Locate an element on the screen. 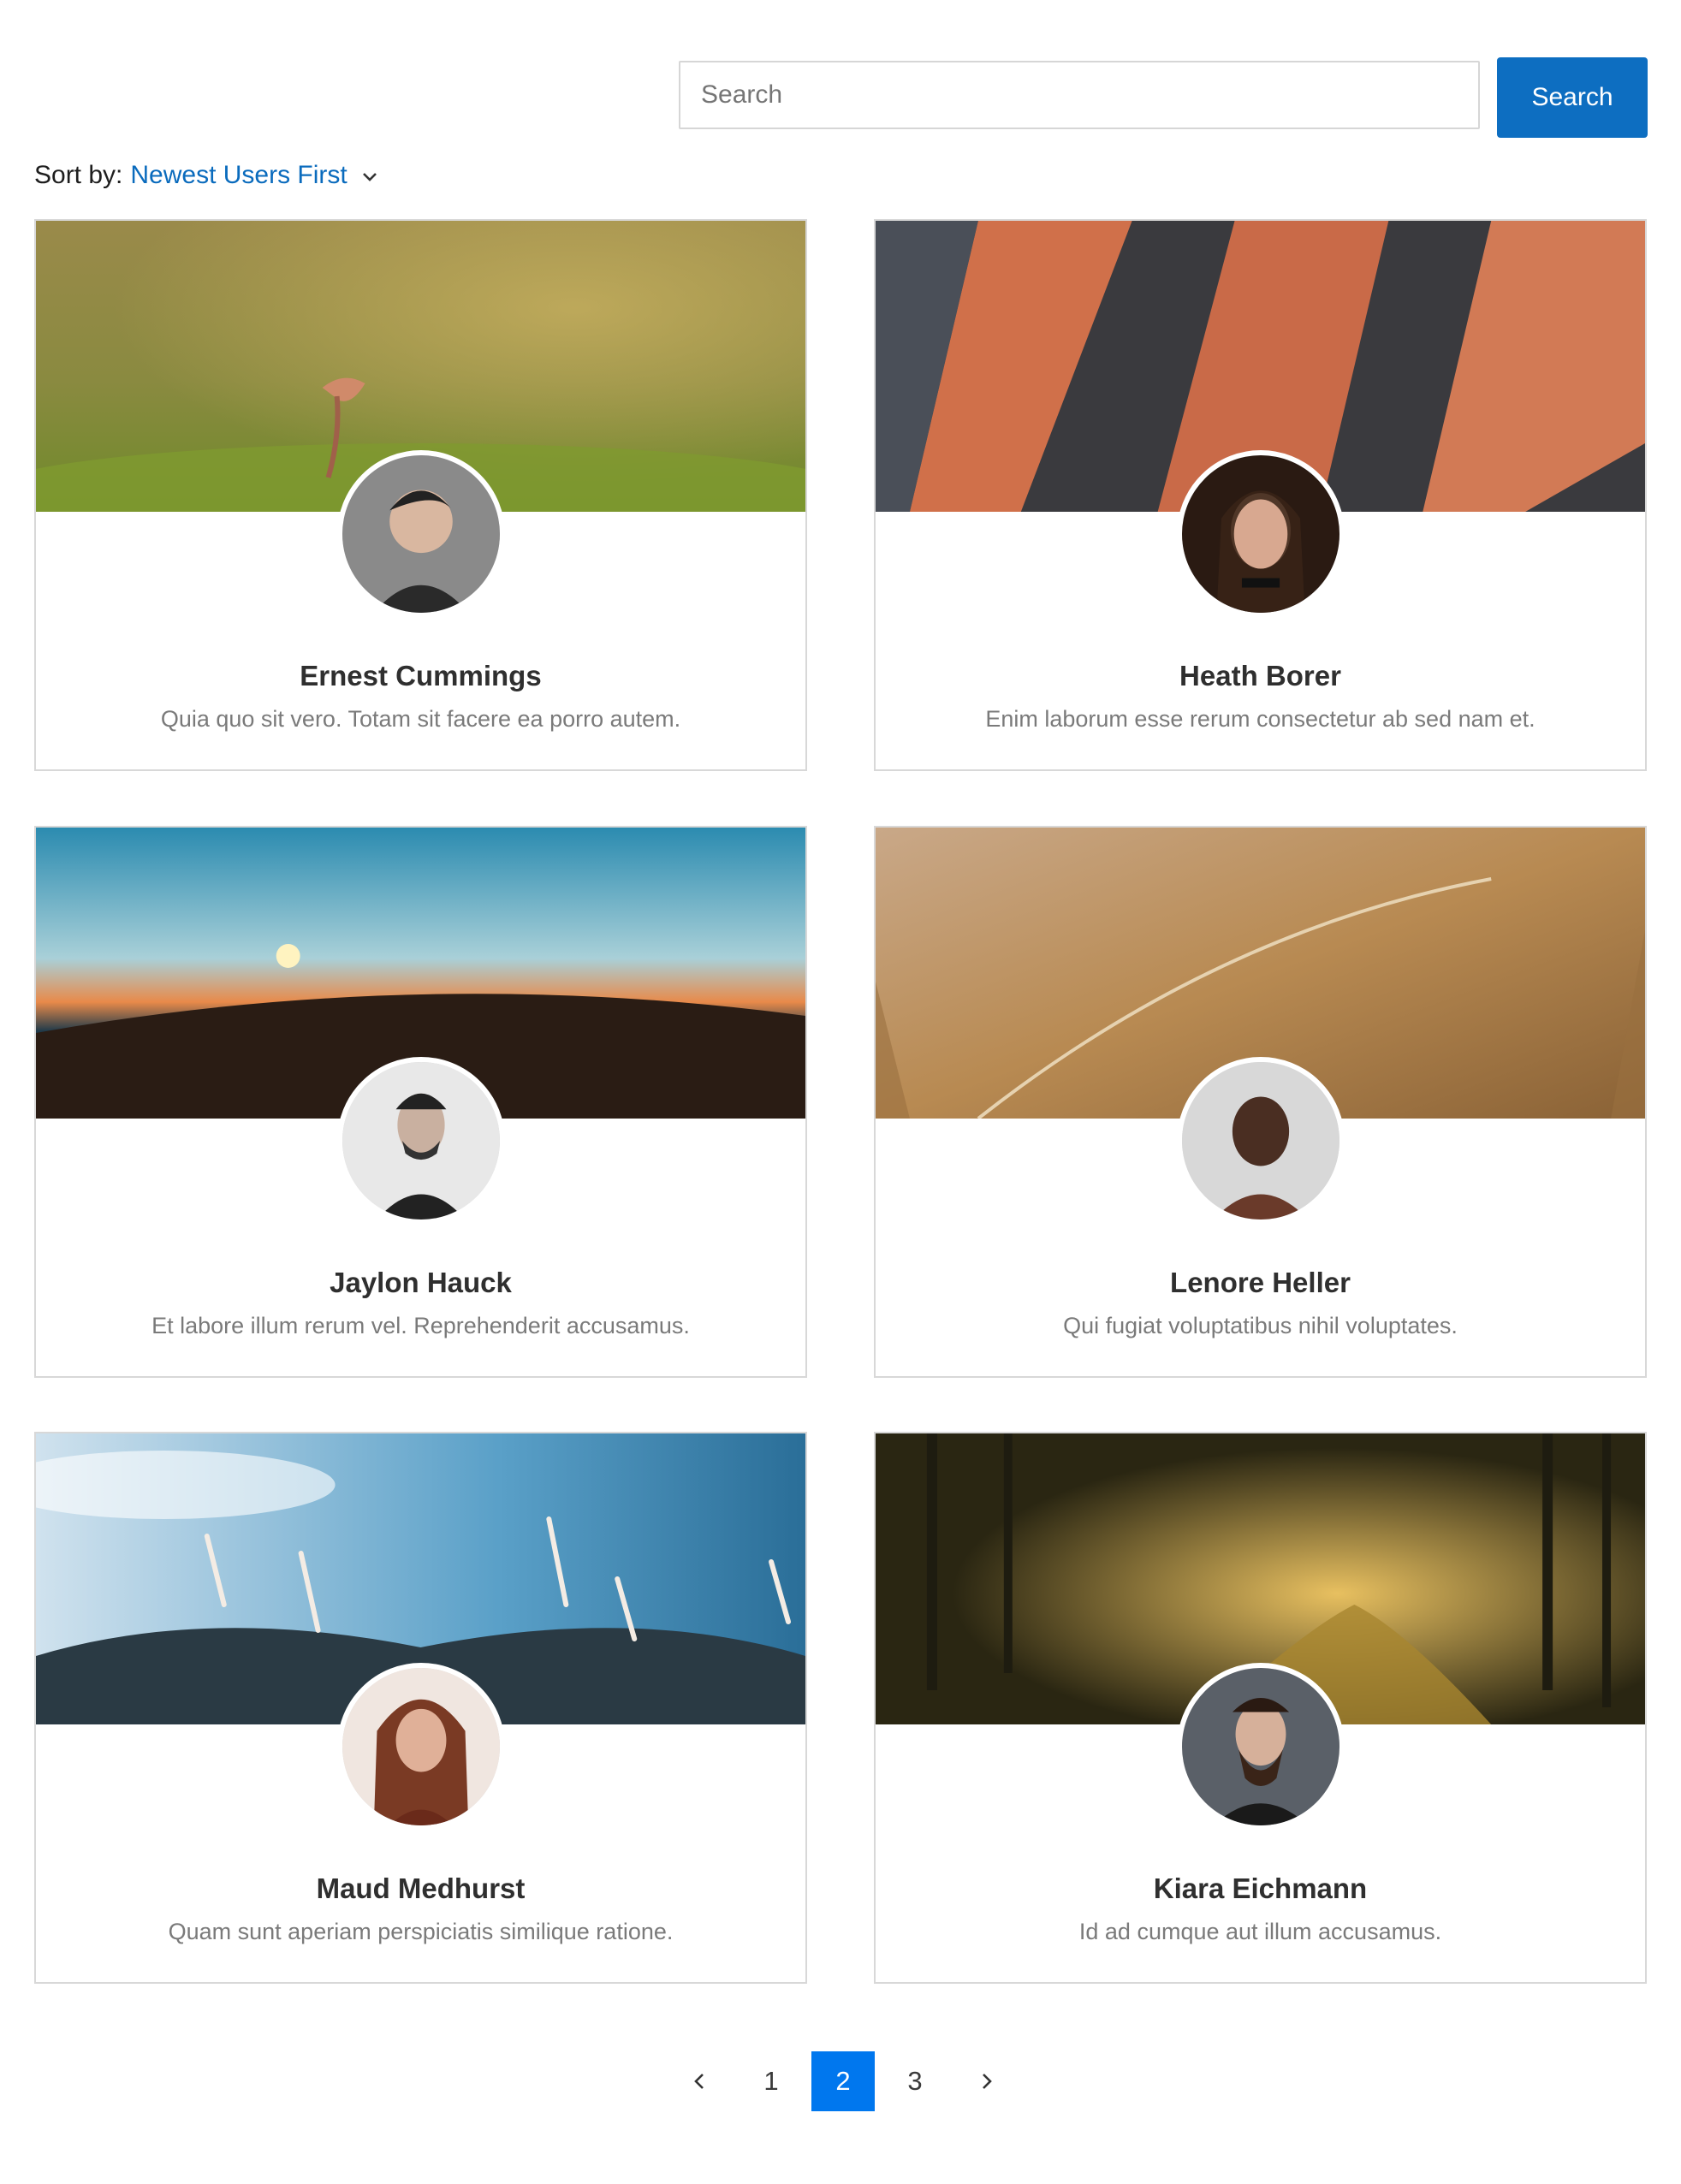 The height and width of the screenshot is (2184, 1681). sort-label: Sort by: is located at coordinates (79, 175).